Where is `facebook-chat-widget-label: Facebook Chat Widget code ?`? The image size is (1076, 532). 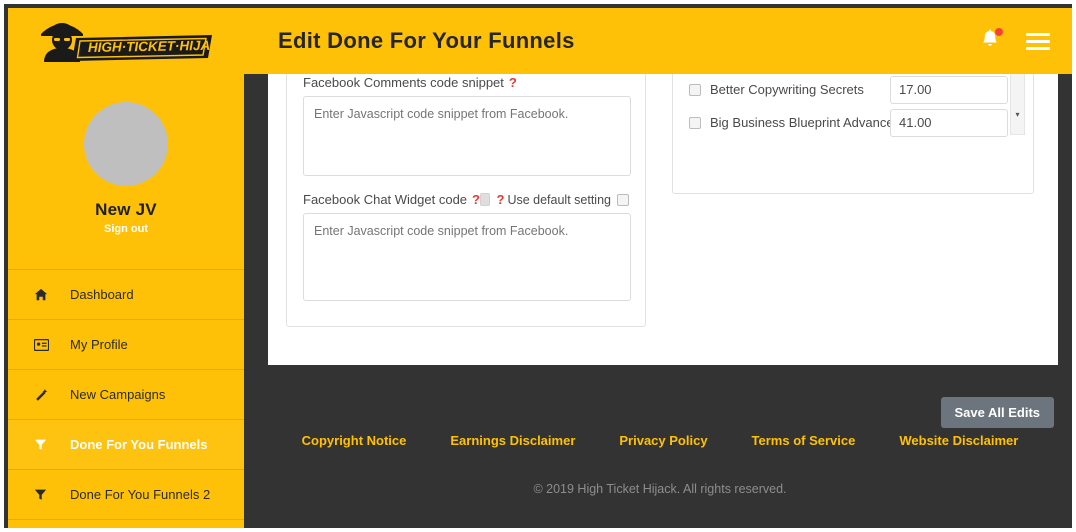
facebook-chat-widget-label: Facebook Chat Widget code ? is located at coordinates (391, 199).